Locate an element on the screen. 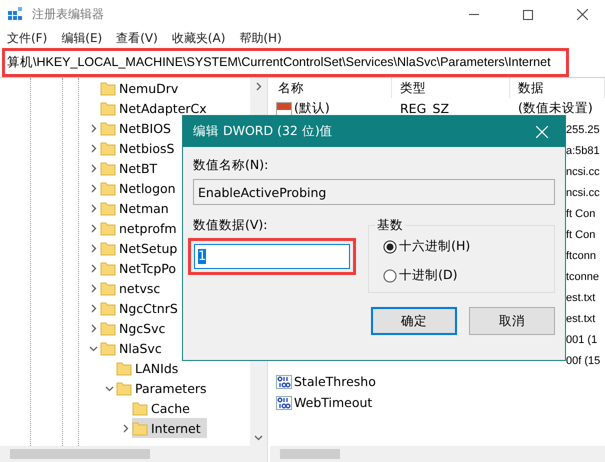  field-label: 数值名称(N): is located at coordinates (231, 165).